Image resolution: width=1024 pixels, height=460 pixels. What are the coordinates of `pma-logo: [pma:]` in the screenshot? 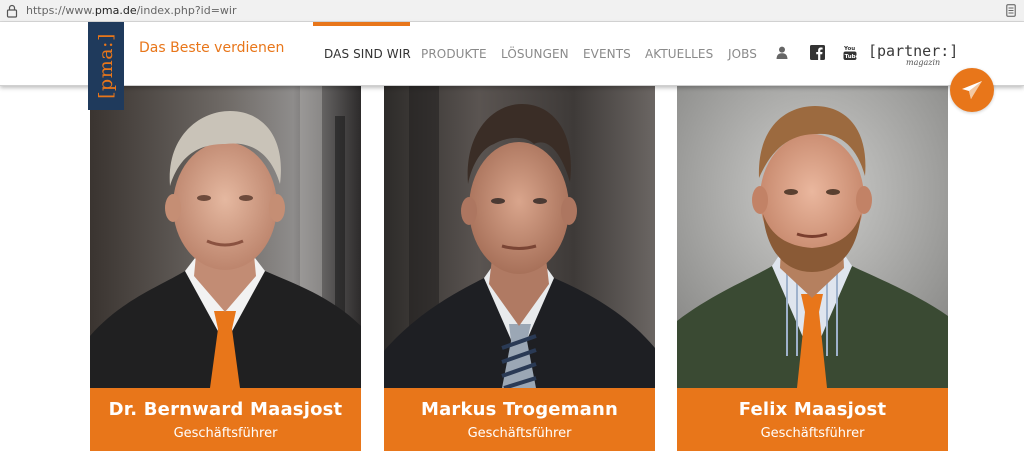 It's located at (106, 66).